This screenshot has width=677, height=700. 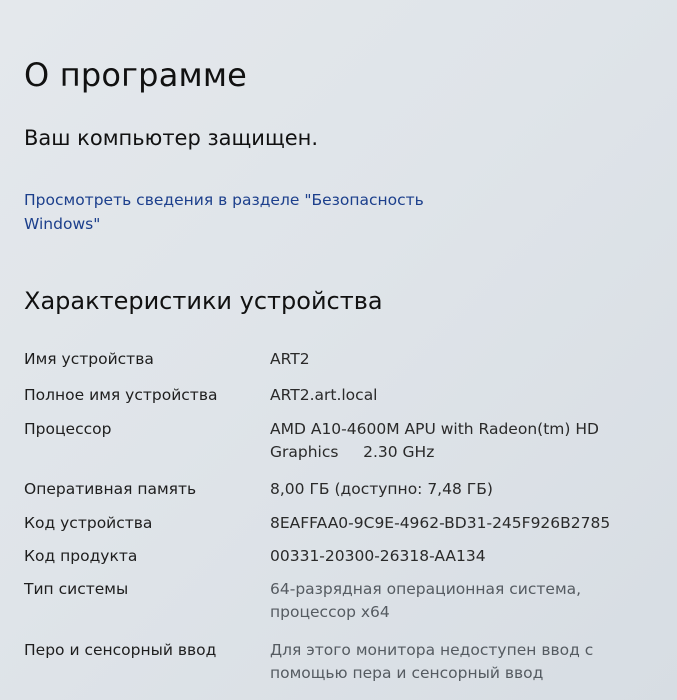 What do you see at coordinates (136, 75) in the screenshot?
I see `page-title: О программе` at bounding box center [136, 75].